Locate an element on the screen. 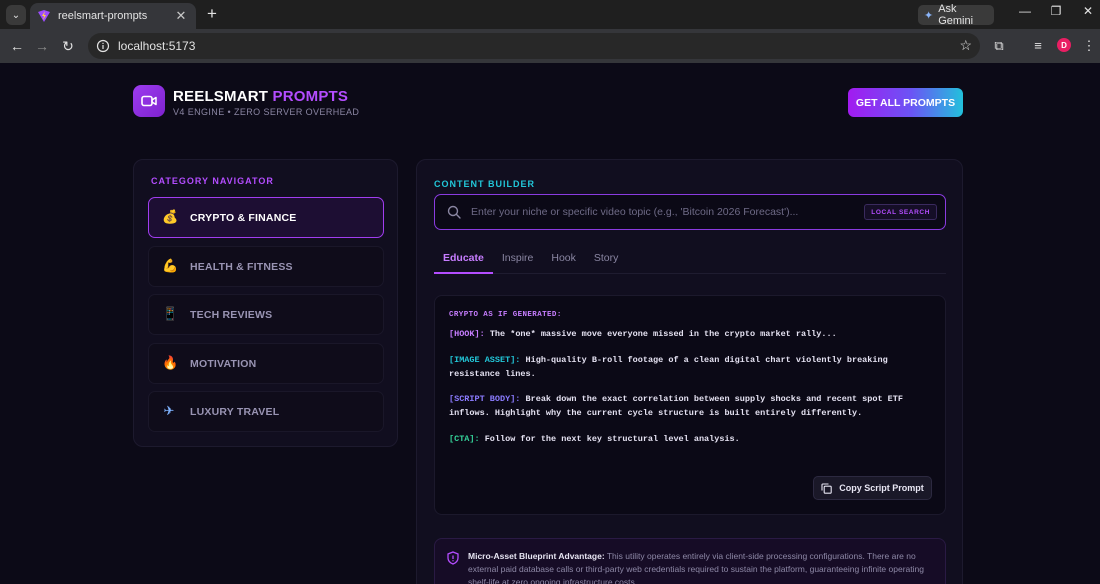 This screenshot has height=584, width=1100. category-tech-reviews: 📱 TECH REVIEWS is located at coordinates (266, 314).